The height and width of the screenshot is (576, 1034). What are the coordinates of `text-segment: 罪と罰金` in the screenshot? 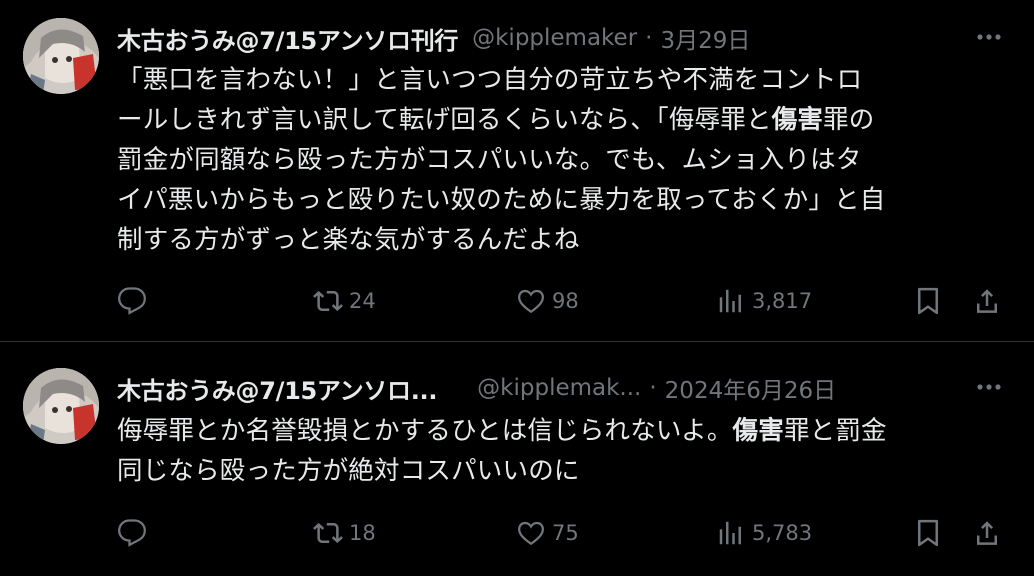 It's located at (835, 431).